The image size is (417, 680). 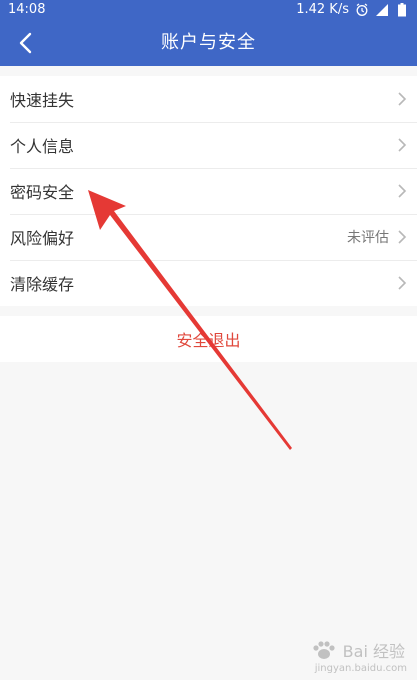 I want to click on status-bar: 14:08 1.42 K/s, so click(x=208, y=10).